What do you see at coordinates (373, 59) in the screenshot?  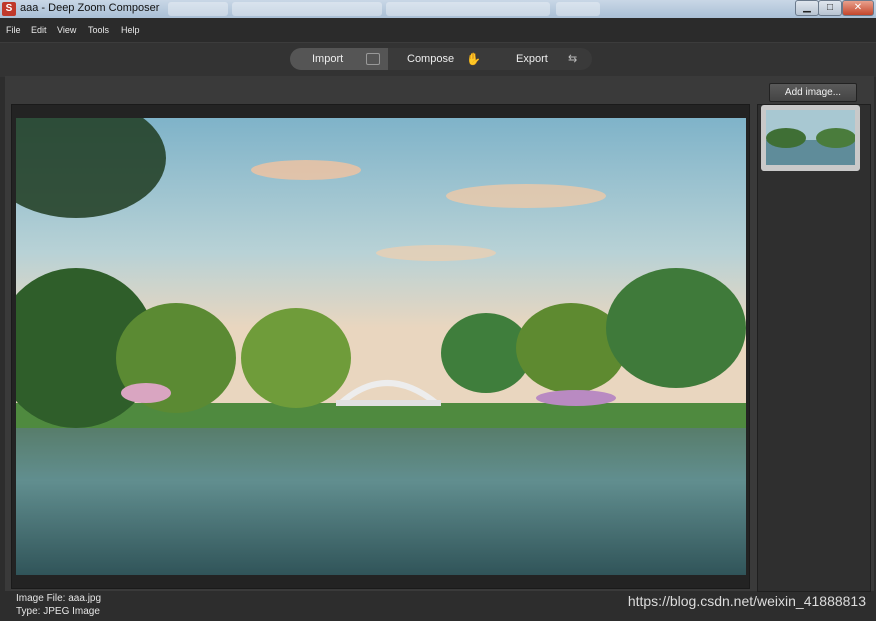 I see `import-icon` at bounding box center [373, 59].